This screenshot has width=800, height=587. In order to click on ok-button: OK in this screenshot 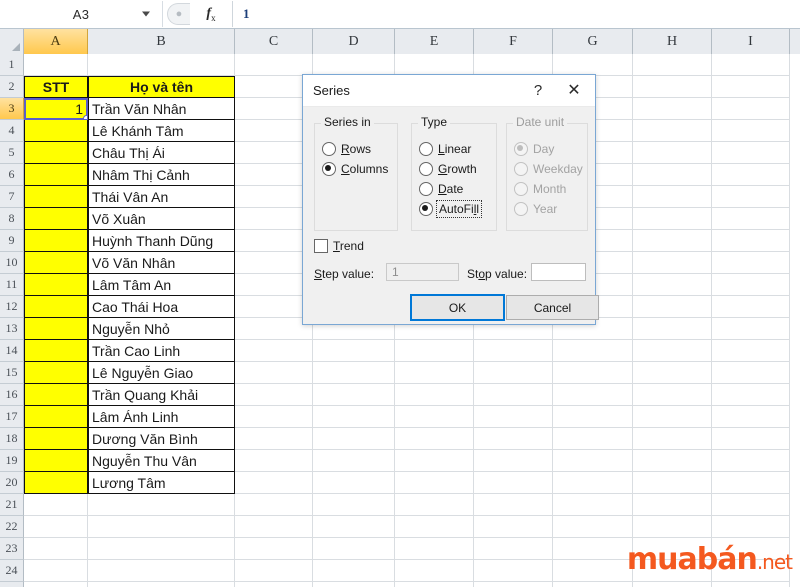, I will do `click(457, 307)`.